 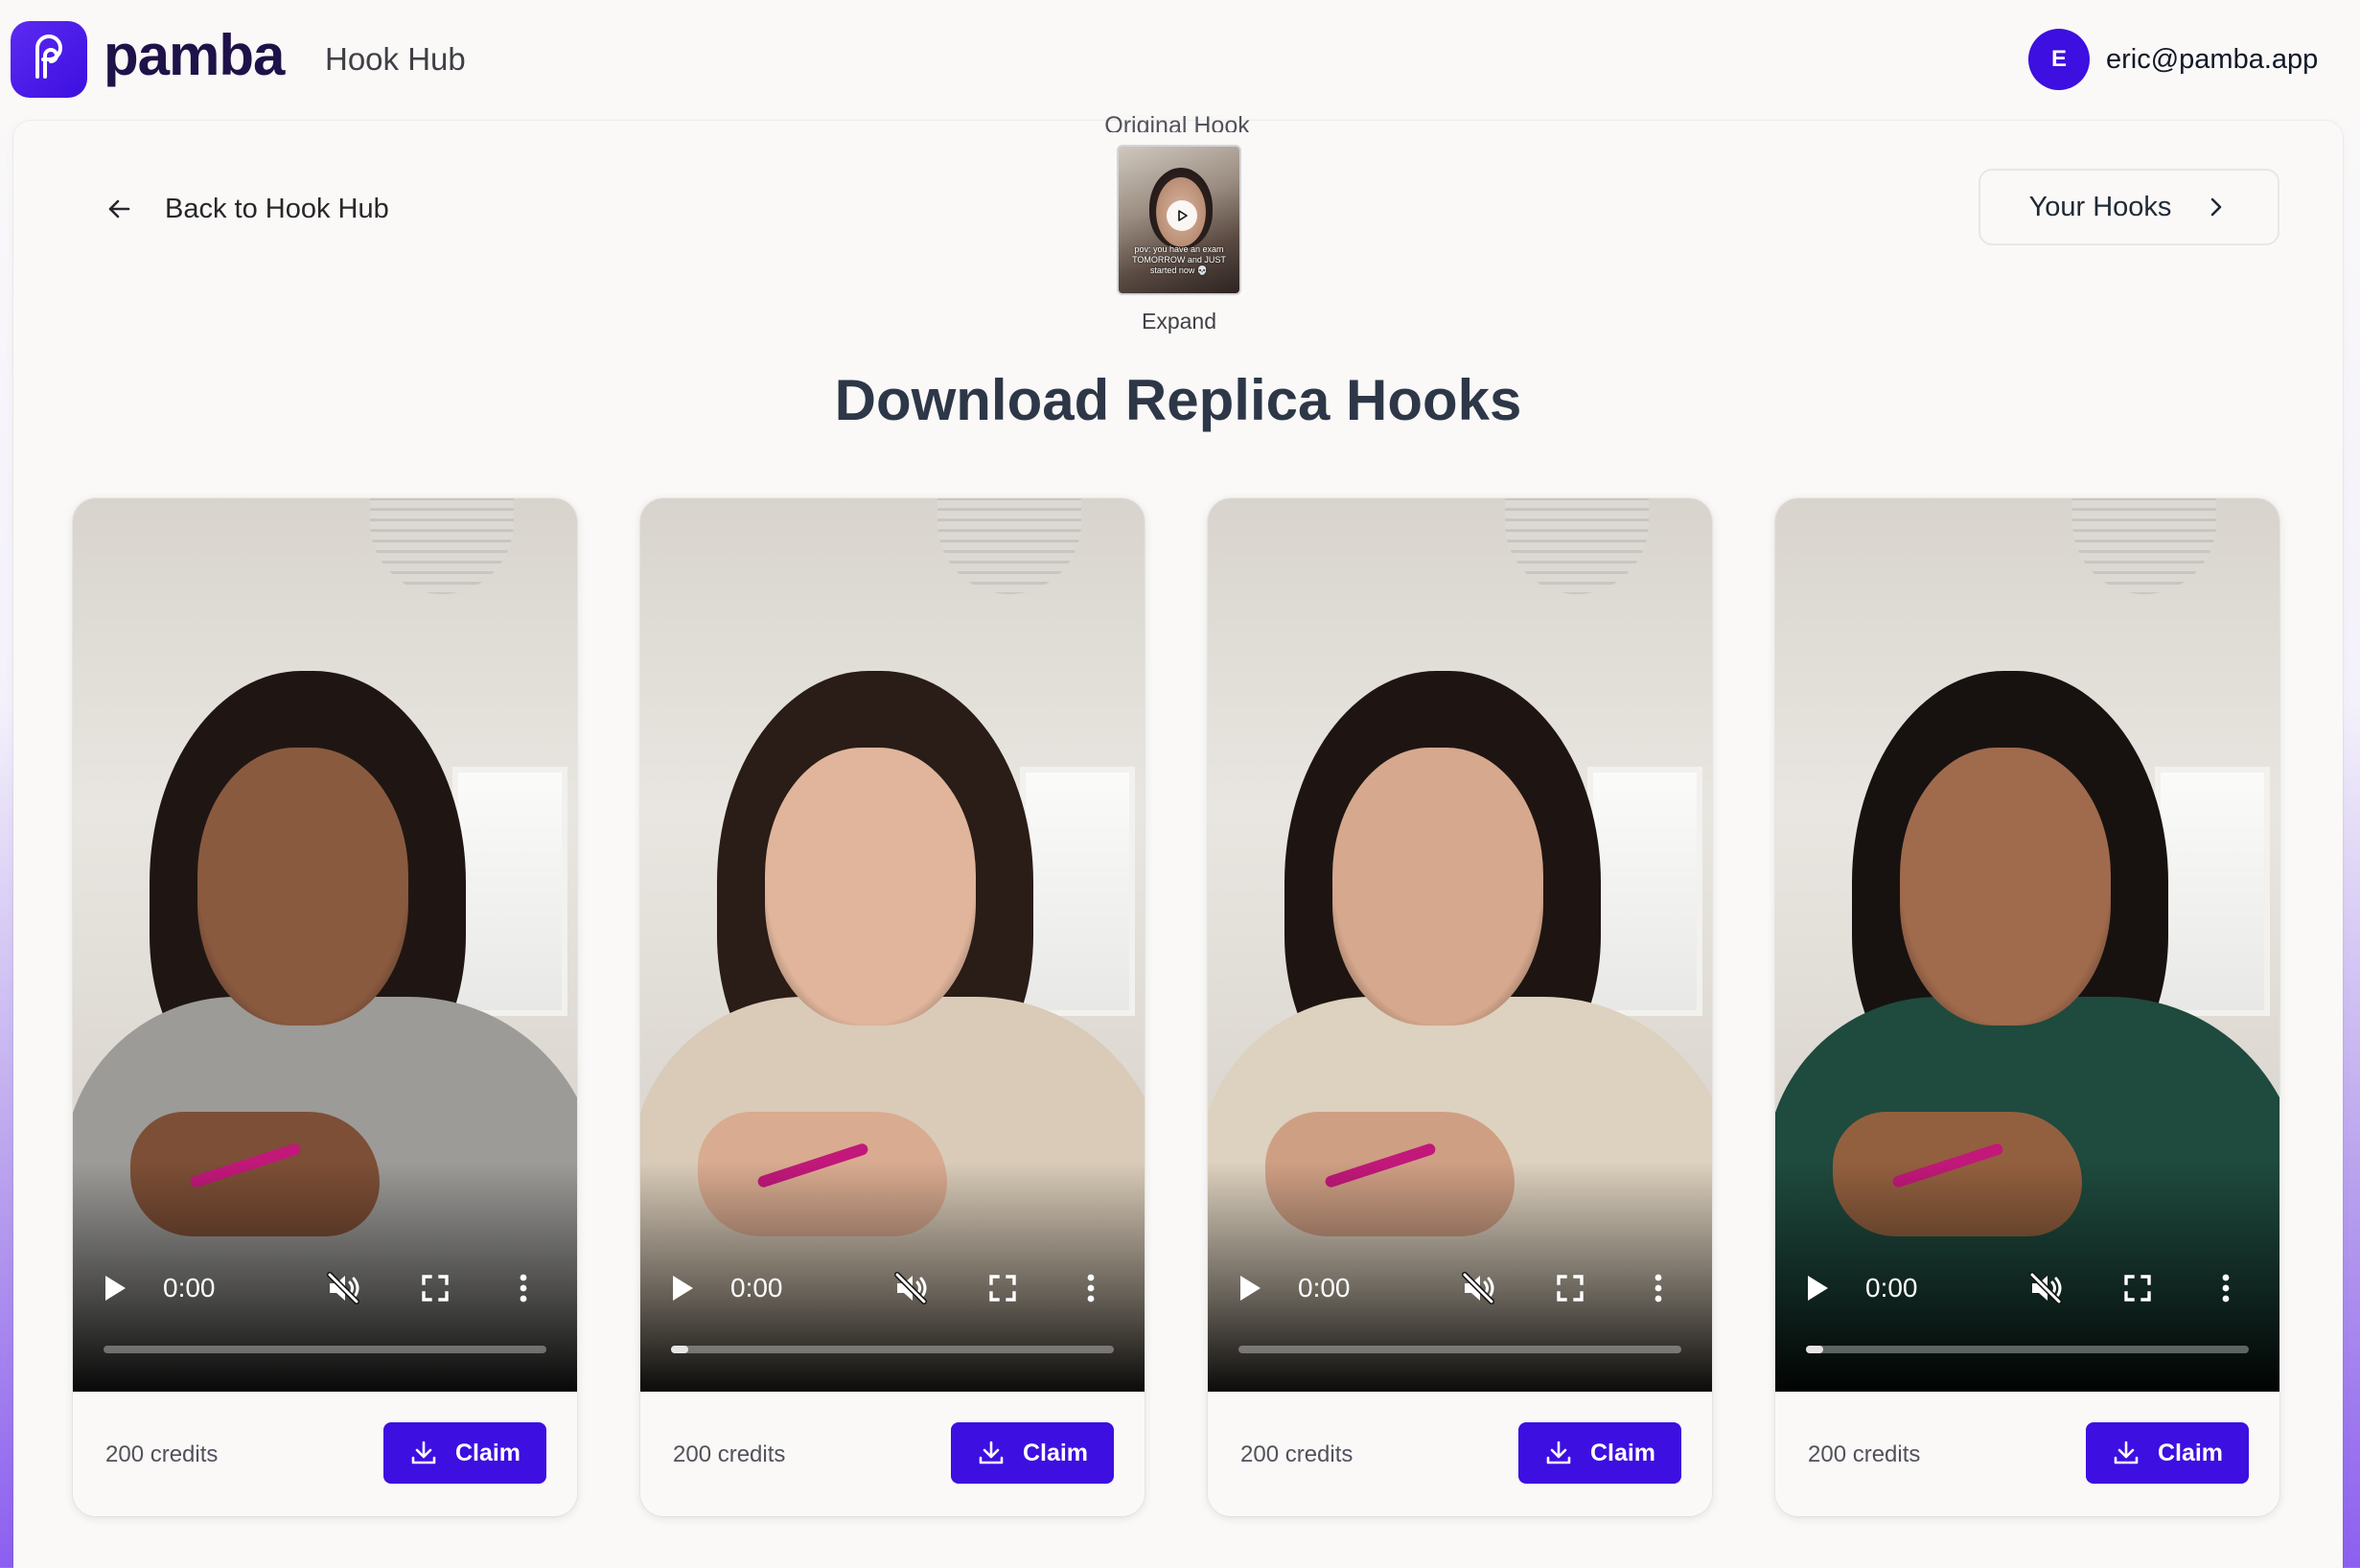 I want to click on original-hook-label: Original Hook, so click(x=1177, y=122).